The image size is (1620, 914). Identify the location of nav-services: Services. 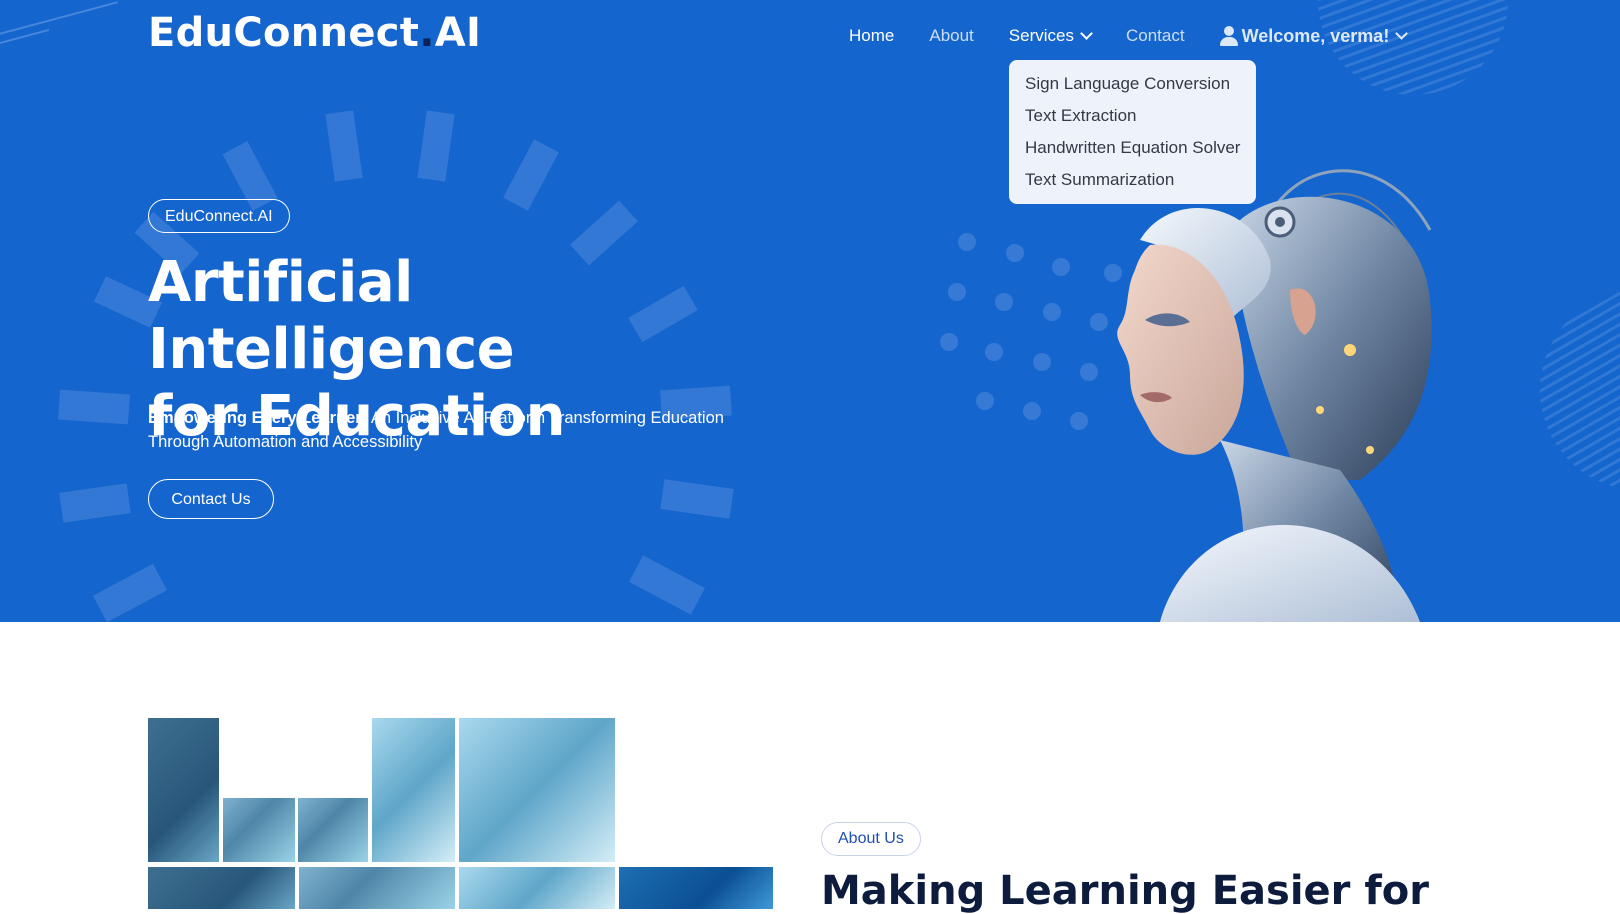
(1050, 36).